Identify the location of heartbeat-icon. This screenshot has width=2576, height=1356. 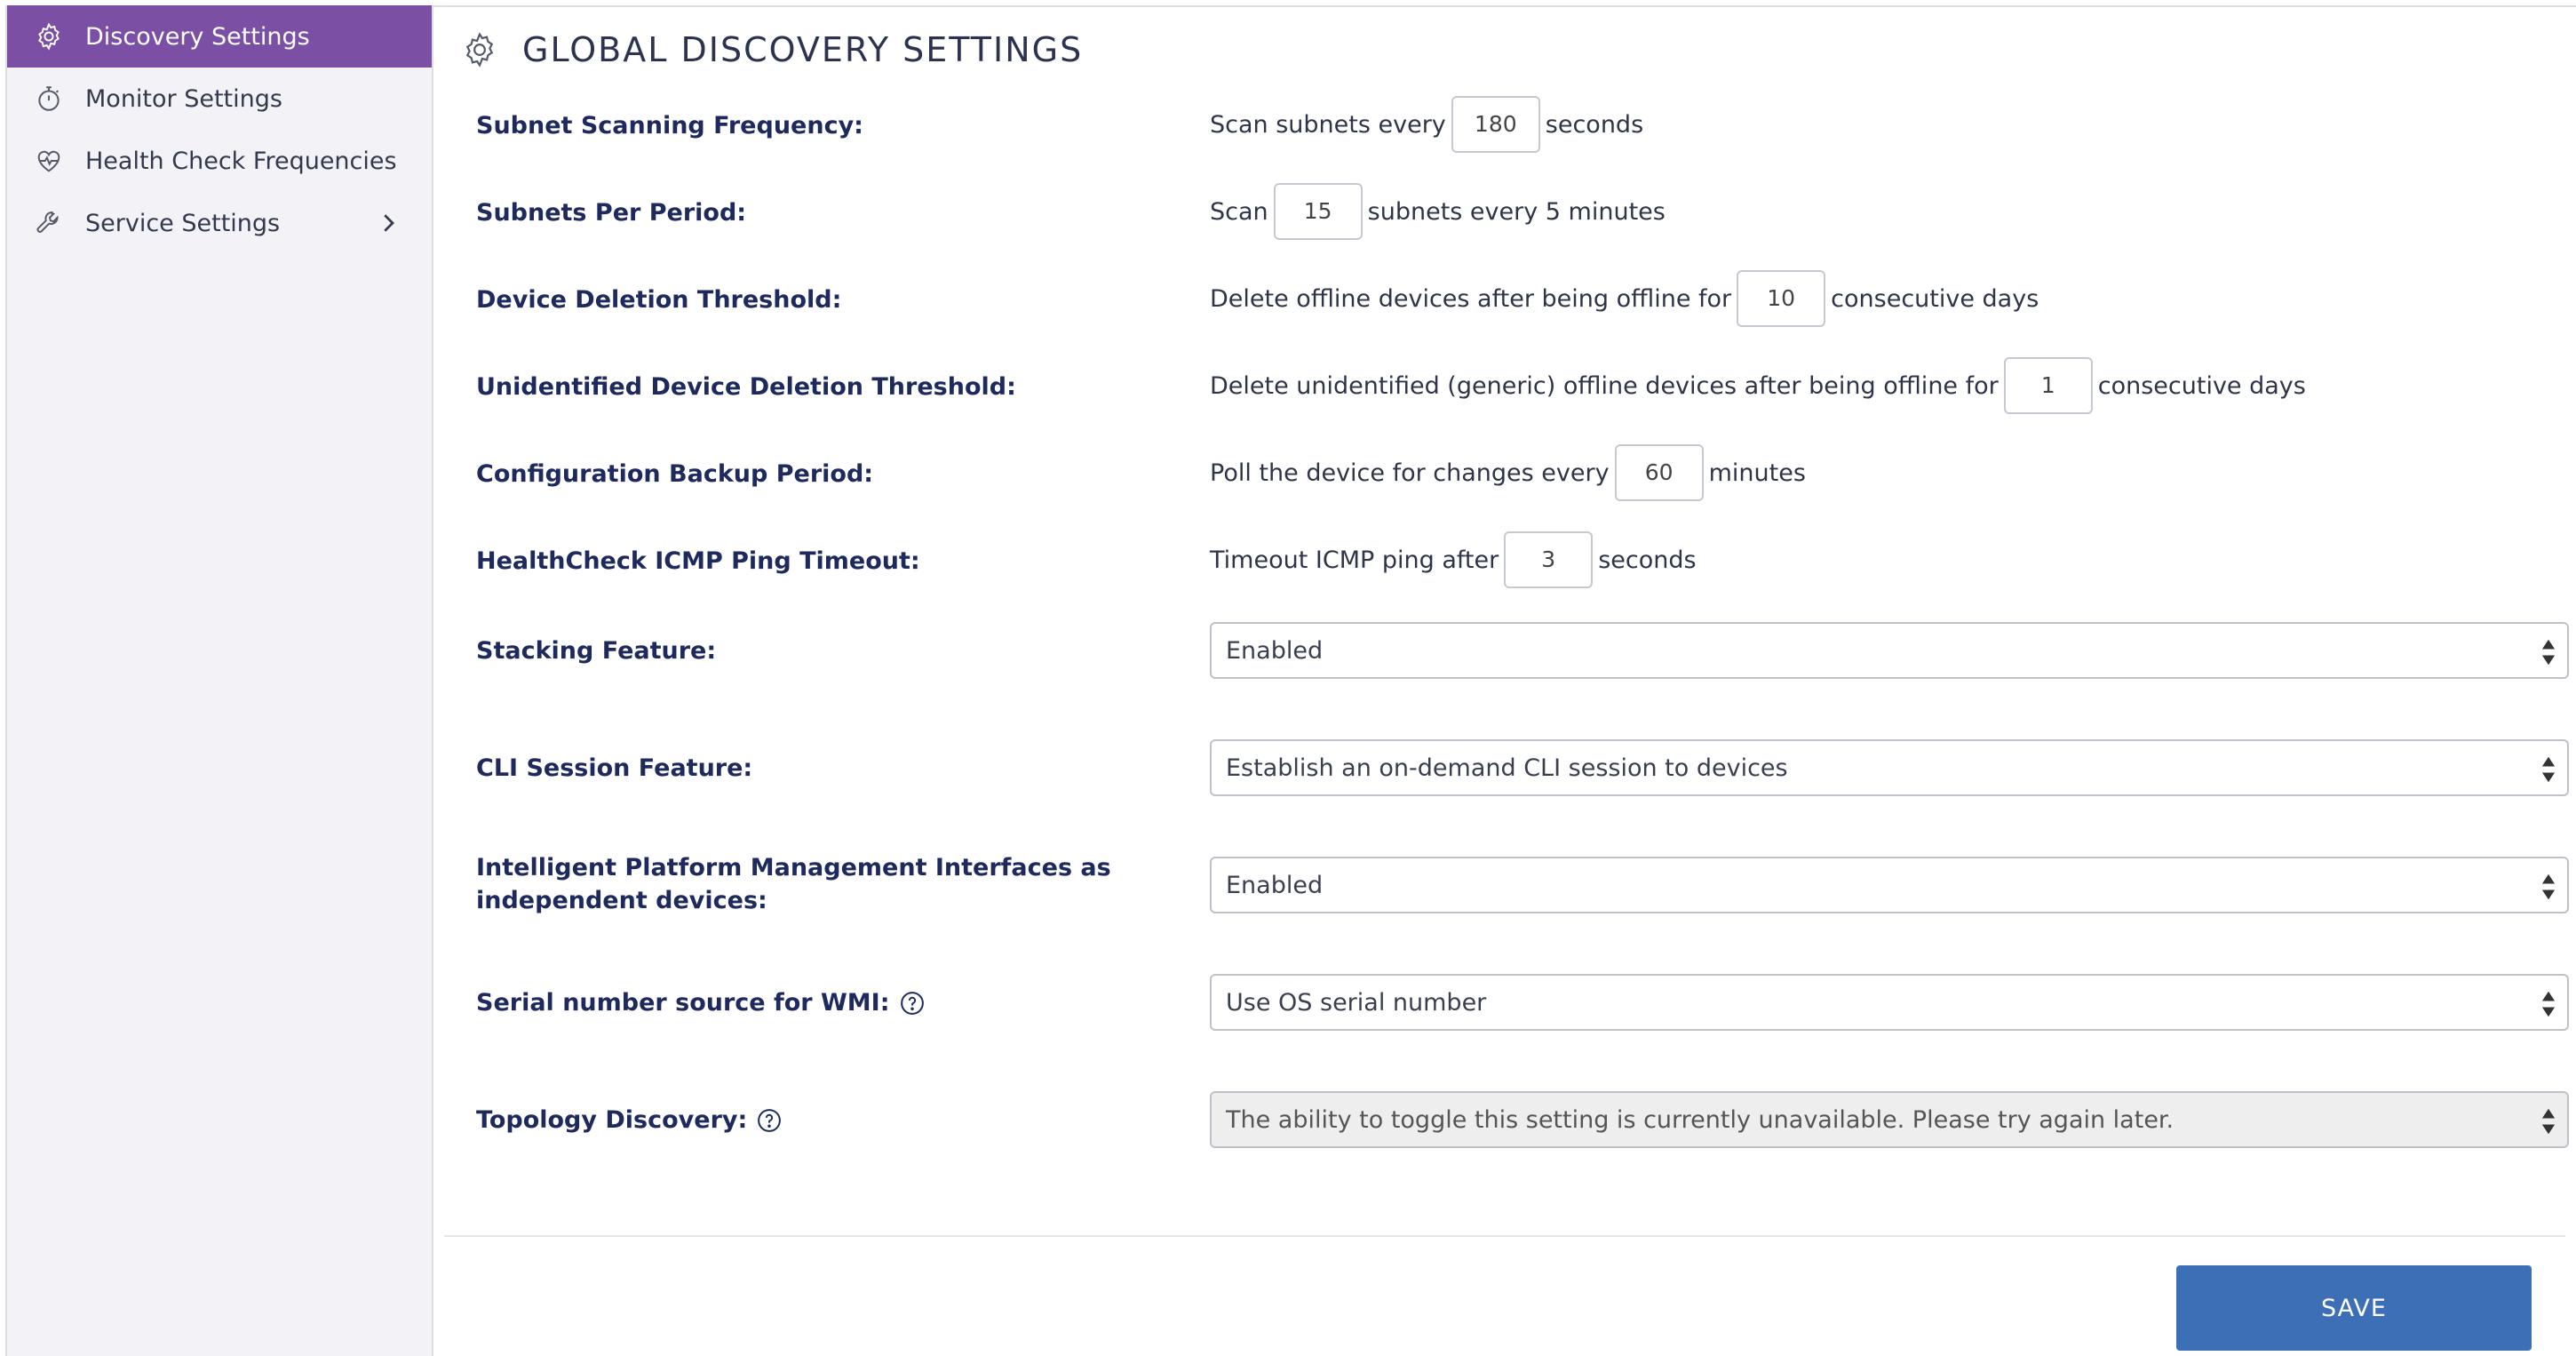
(49, 161).